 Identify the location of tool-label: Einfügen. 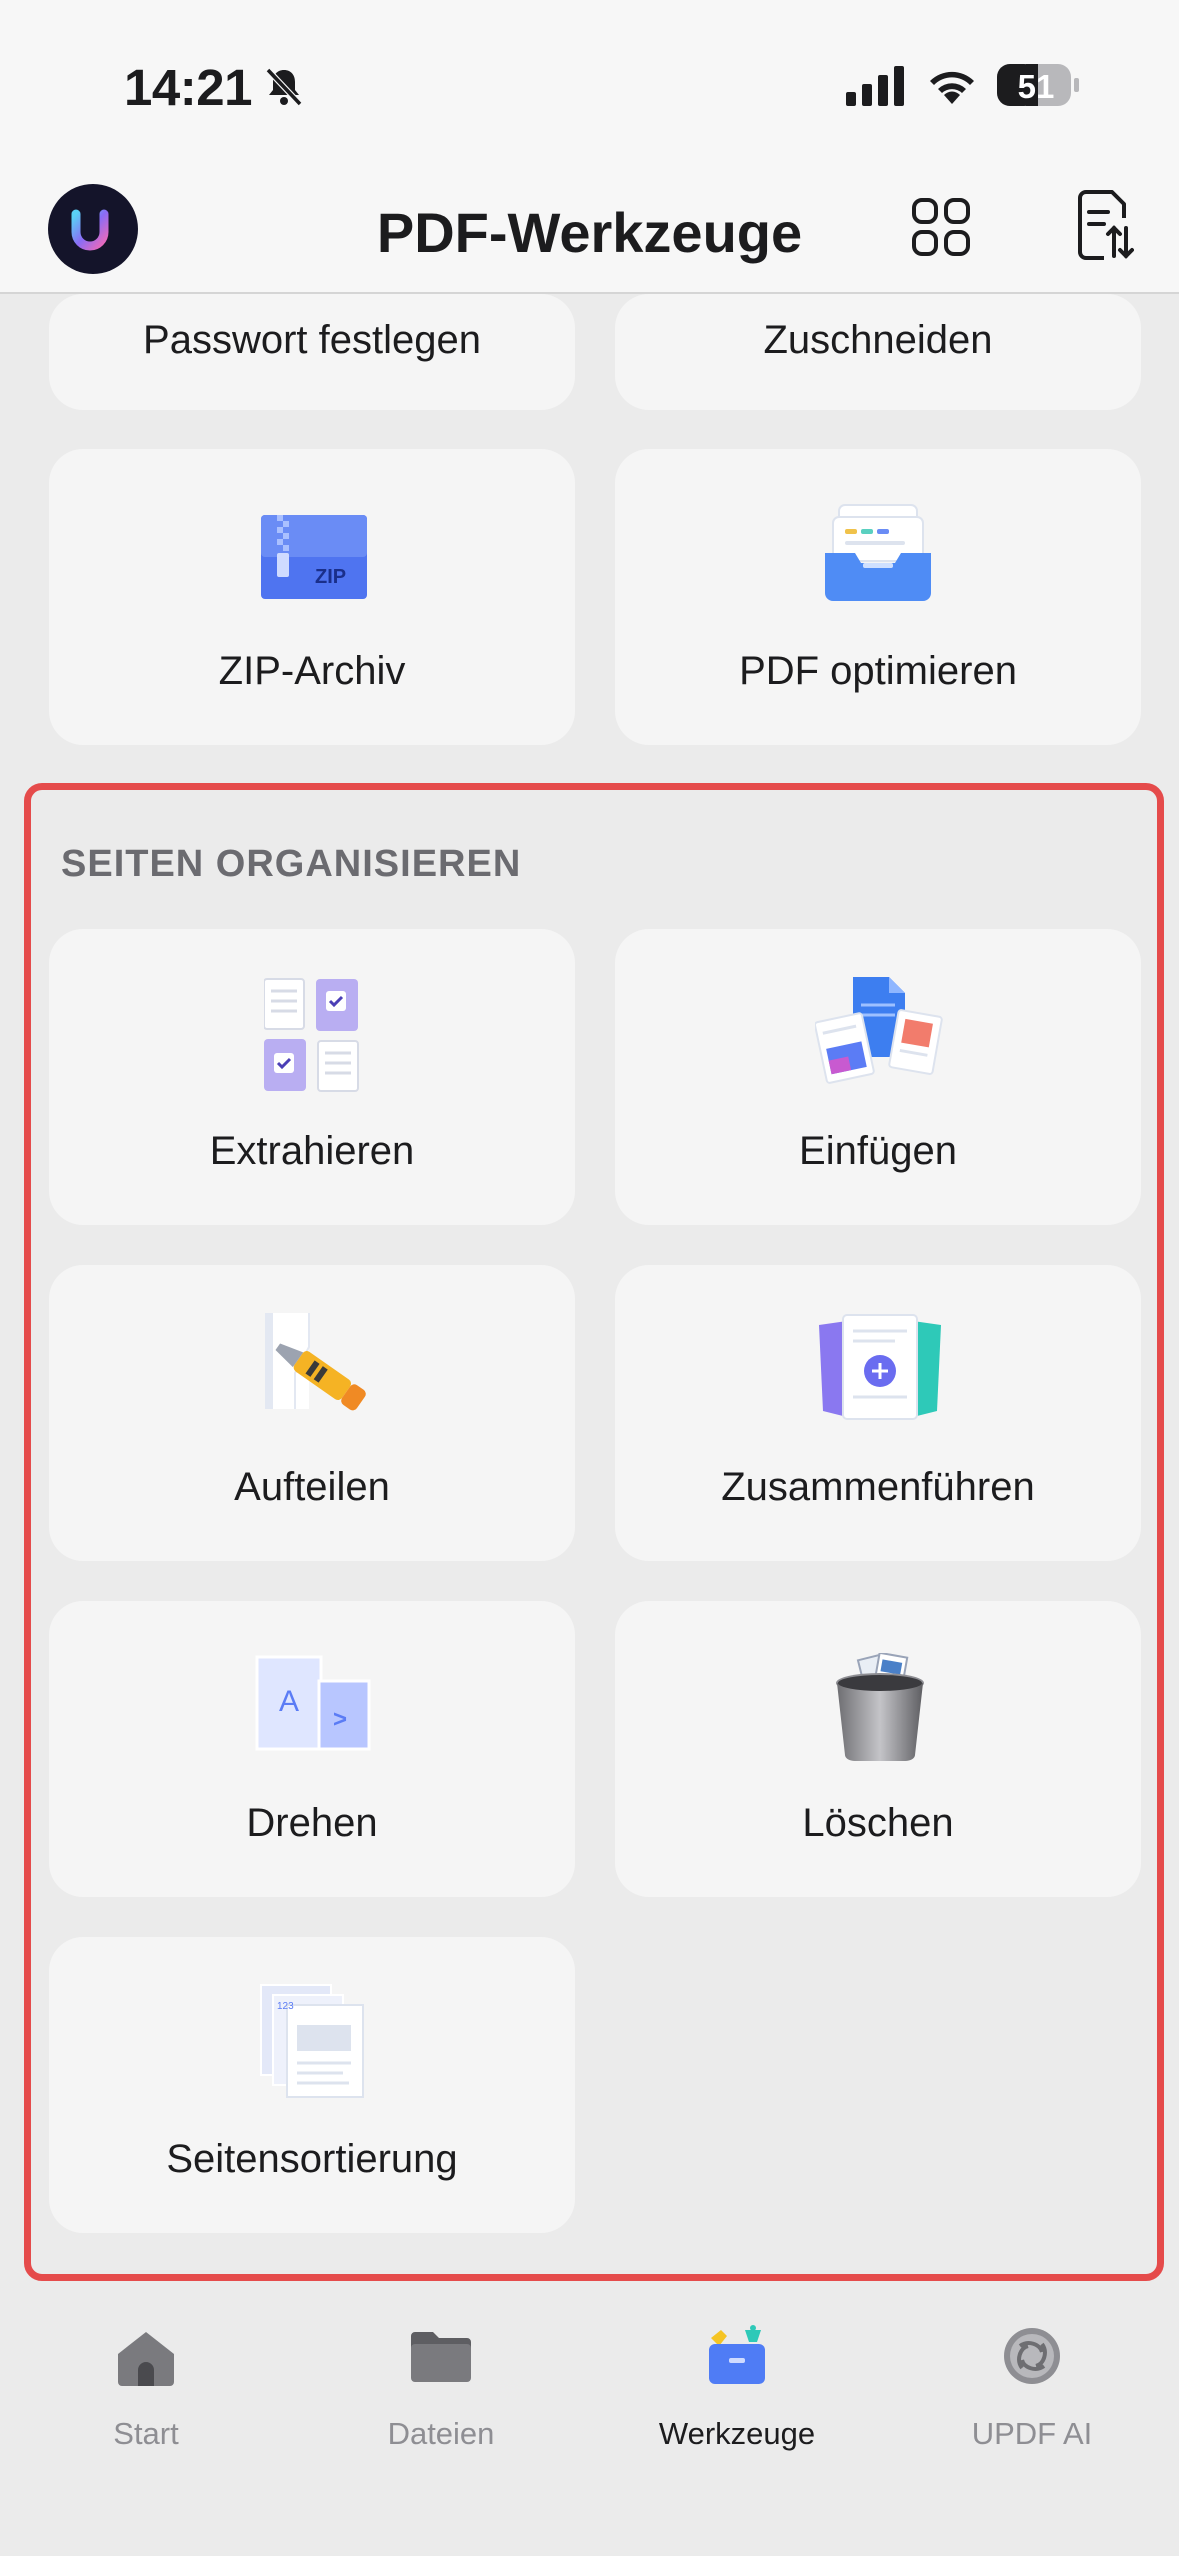
(878, 1151).